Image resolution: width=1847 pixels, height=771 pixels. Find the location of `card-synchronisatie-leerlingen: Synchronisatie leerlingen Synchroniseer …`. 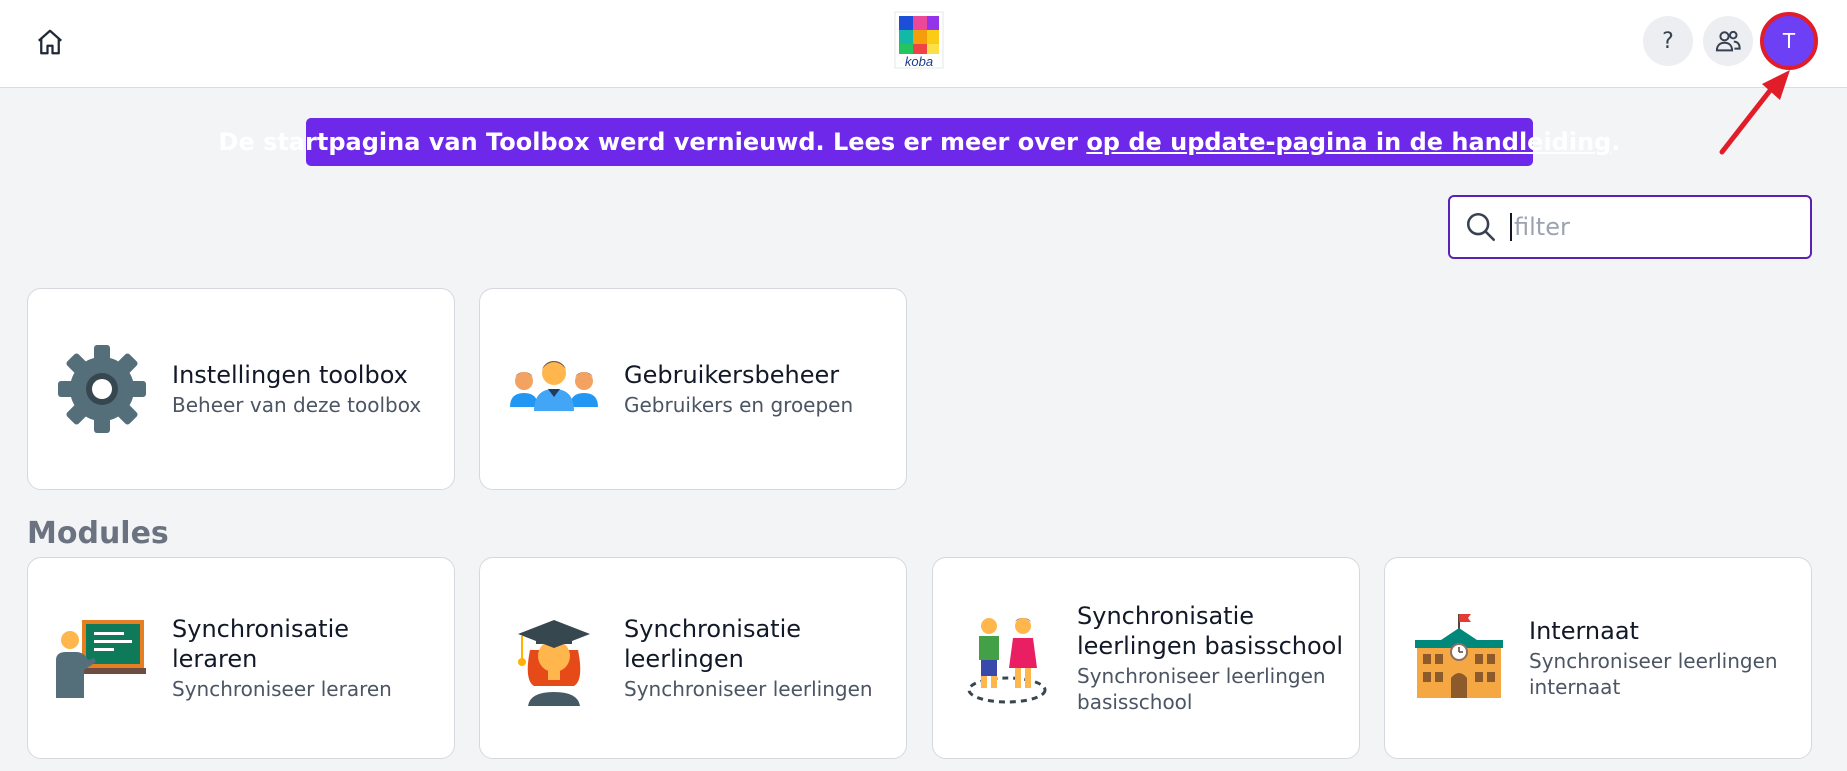

card-synchronisatie-leerlingen: Synchronisatie leerlingen Synchroniseer … is located at coordinates (693, 658).